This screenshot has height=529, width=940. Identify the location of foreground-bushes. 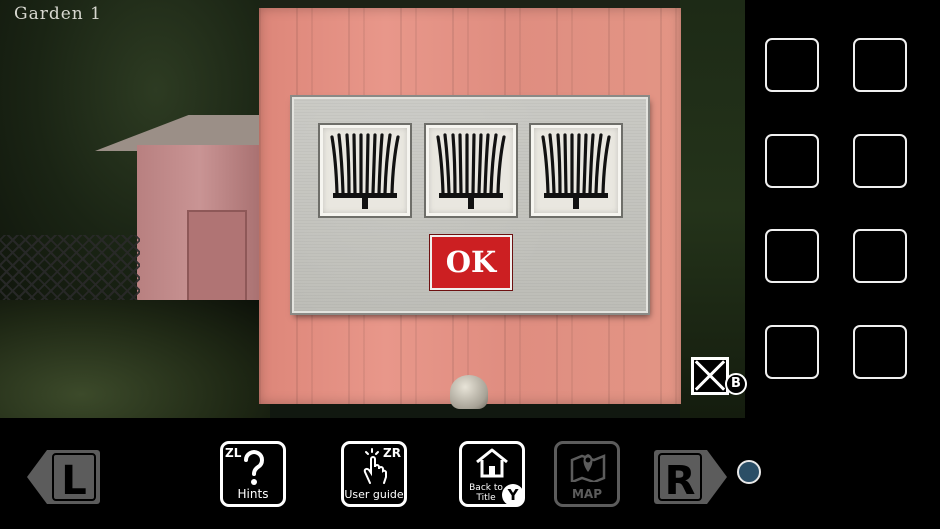
(135, 359).